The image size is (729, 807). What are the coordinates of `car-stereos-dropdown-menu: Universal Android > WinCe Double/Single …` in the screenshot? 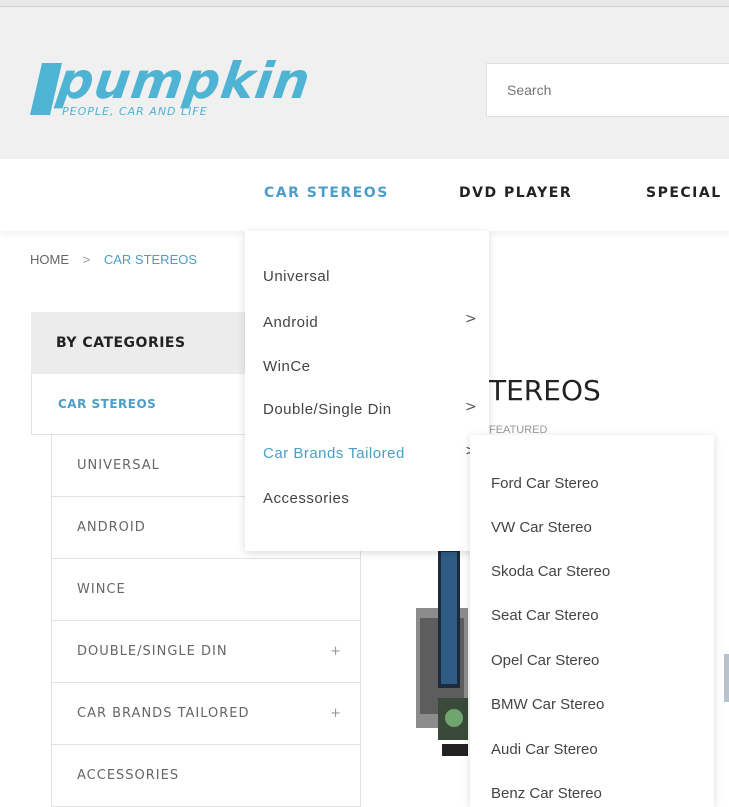 It's located at (367, 391).